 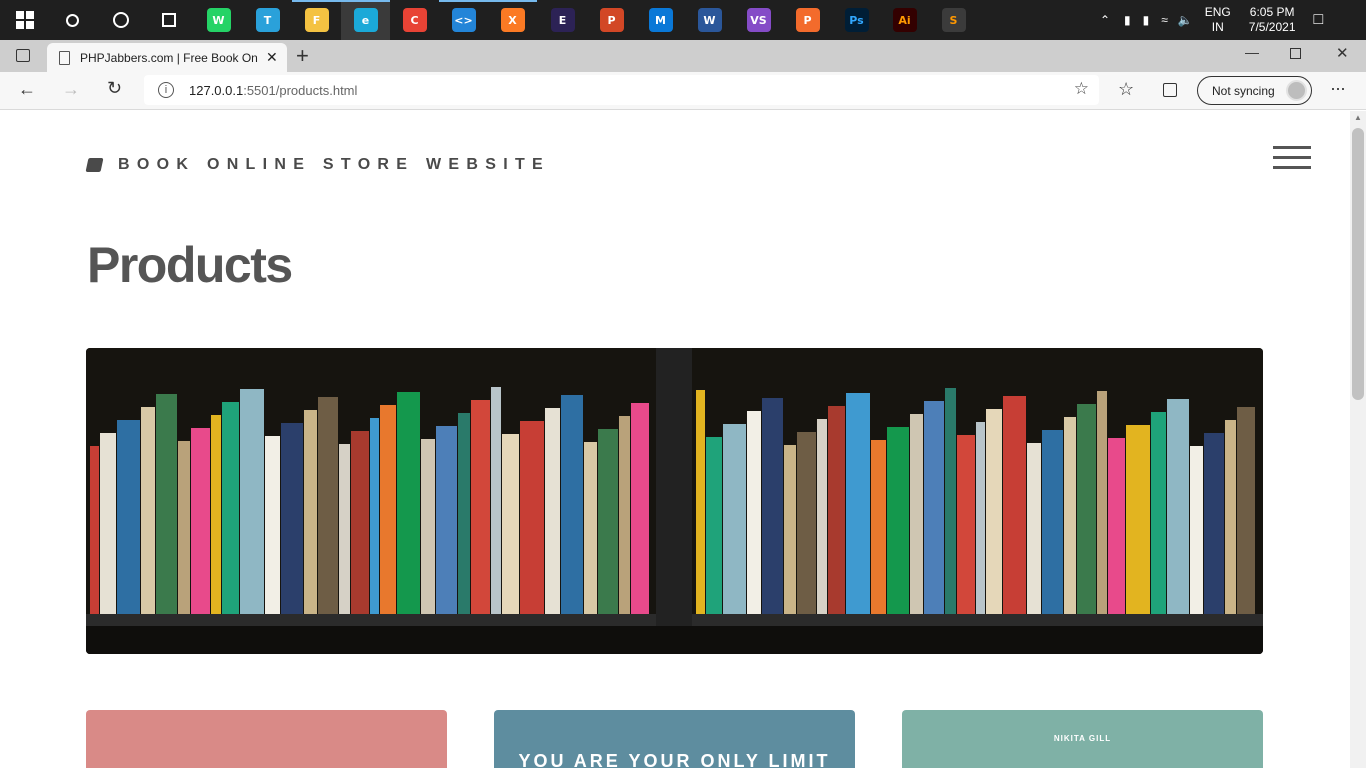 What do you see at coordinates (71, 89) in the screenshot?
I see `forward-icon: →` at bounding box center [71, 89].